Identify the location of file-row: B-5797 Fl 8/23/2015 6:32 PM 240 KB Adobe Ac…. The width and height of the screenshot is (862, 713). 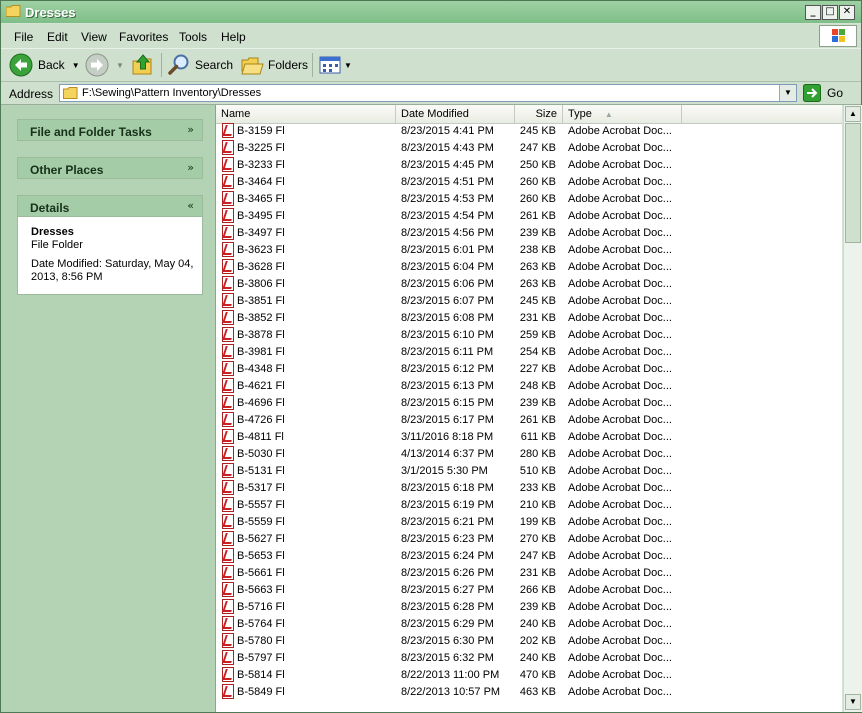
(449, 658).